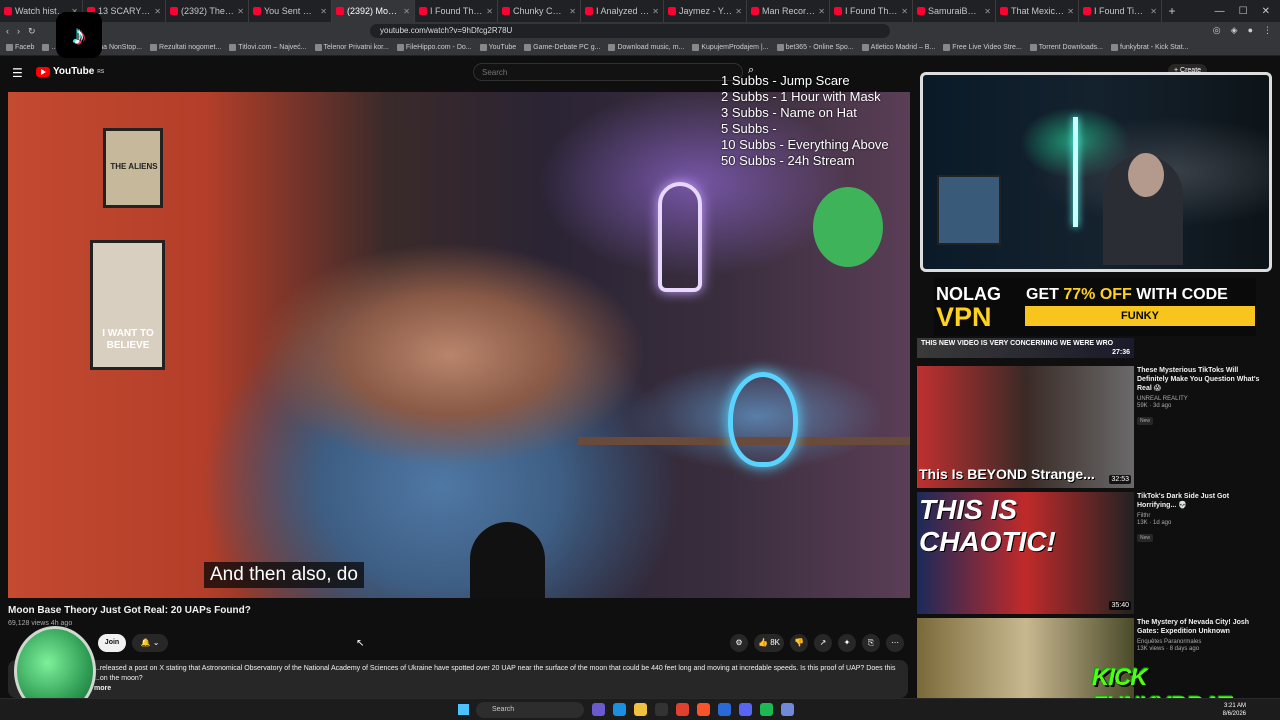 The image size is (1280, 720). What do you see at coordinates (20, 47) in the screenshot?
I see `bookmark-item: Faceb` at bounding box center [20, 47].